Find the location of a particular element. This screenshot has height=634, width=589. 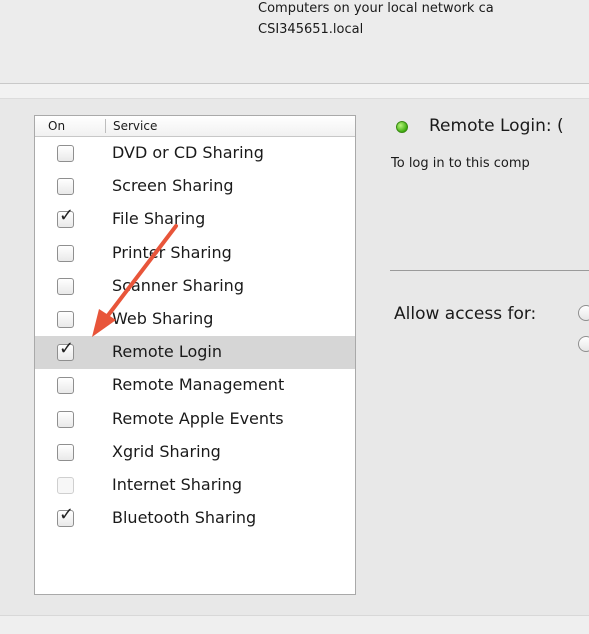

access-only-these-users-radio is located at coordinates (583, 344).